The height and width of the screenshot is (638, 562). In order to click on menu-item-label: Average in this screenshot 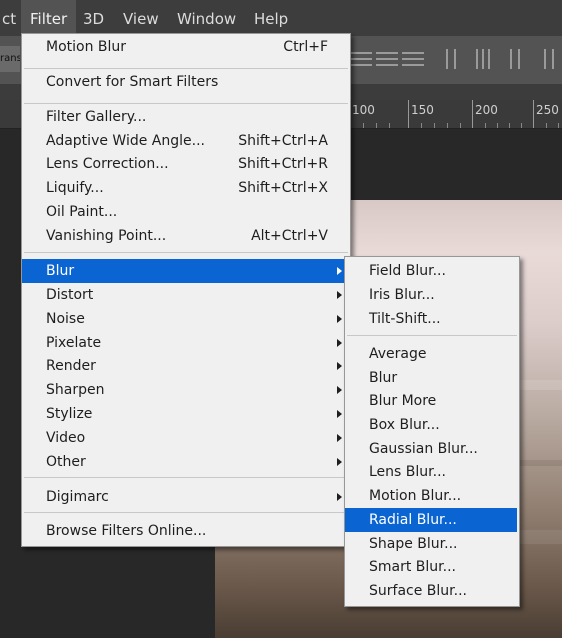, I will do `click(398, 354)`.